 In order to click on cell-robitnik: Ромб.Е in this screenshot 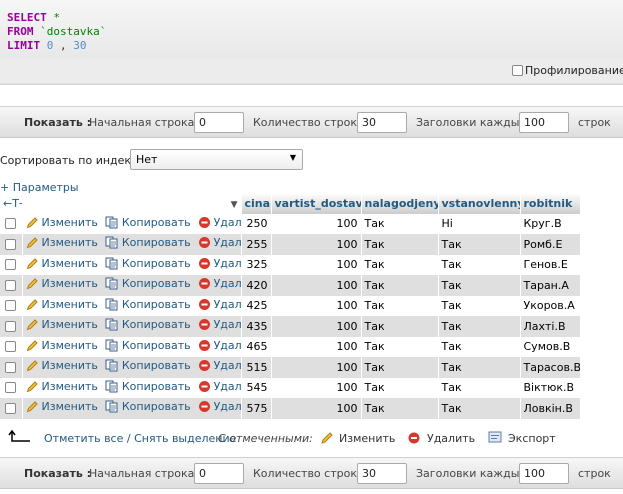, I will do `click(550, 244)`.